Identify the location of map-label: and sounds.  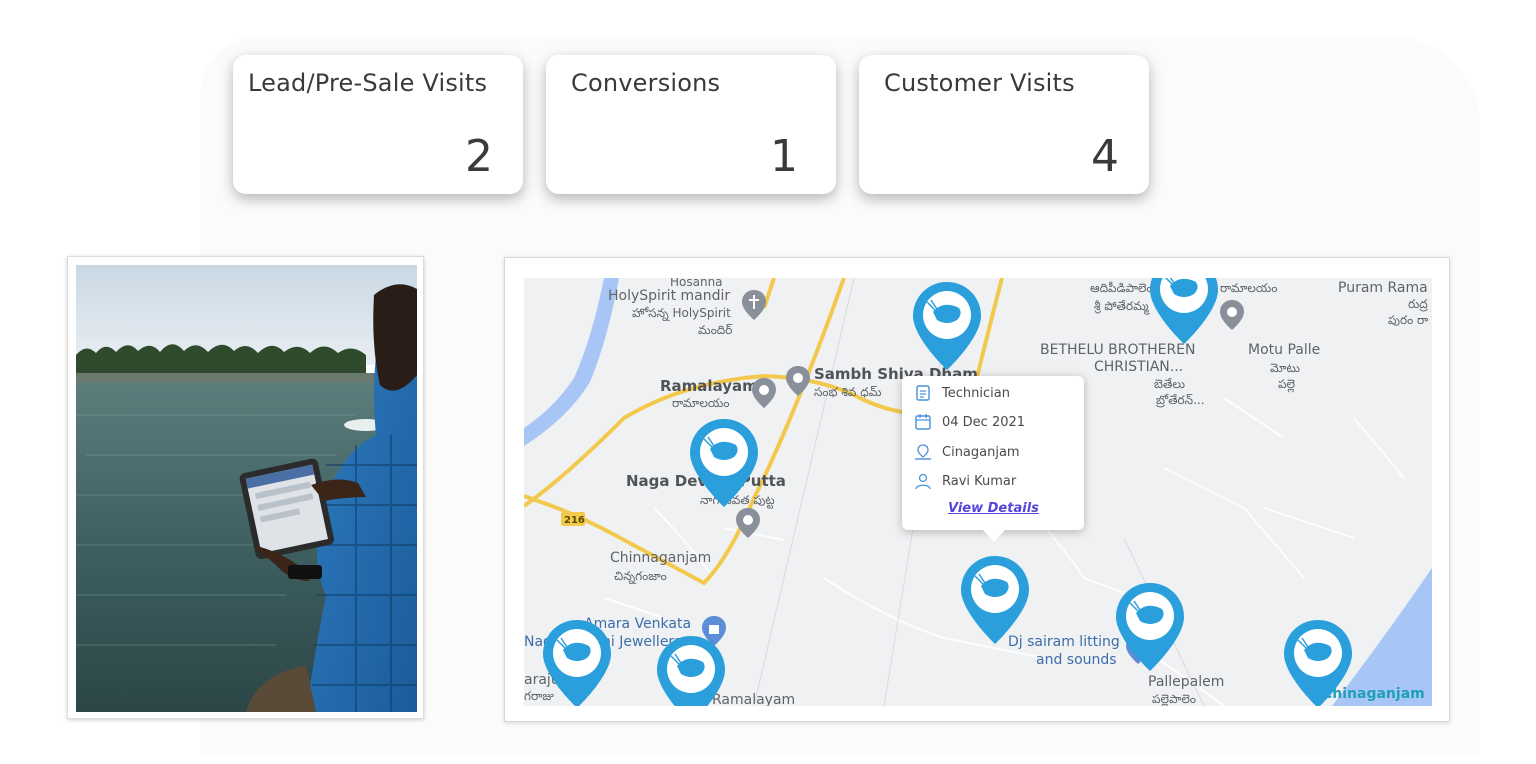
(1076, 660).